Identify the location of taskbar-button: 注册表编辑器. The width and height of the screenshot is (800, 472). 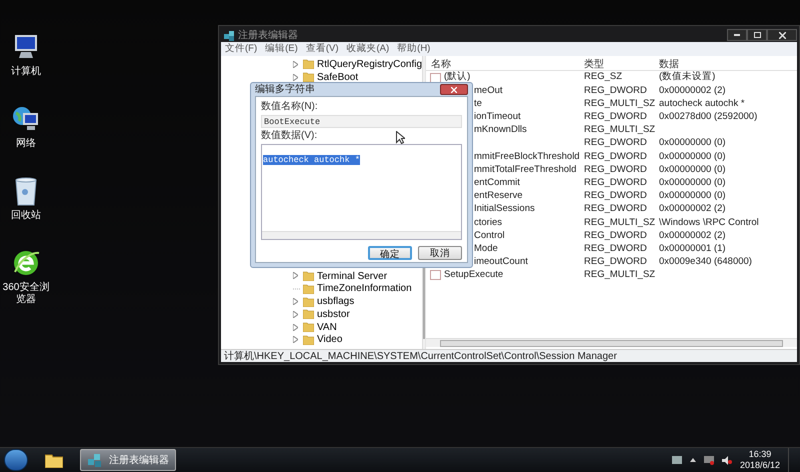
(128, 460).